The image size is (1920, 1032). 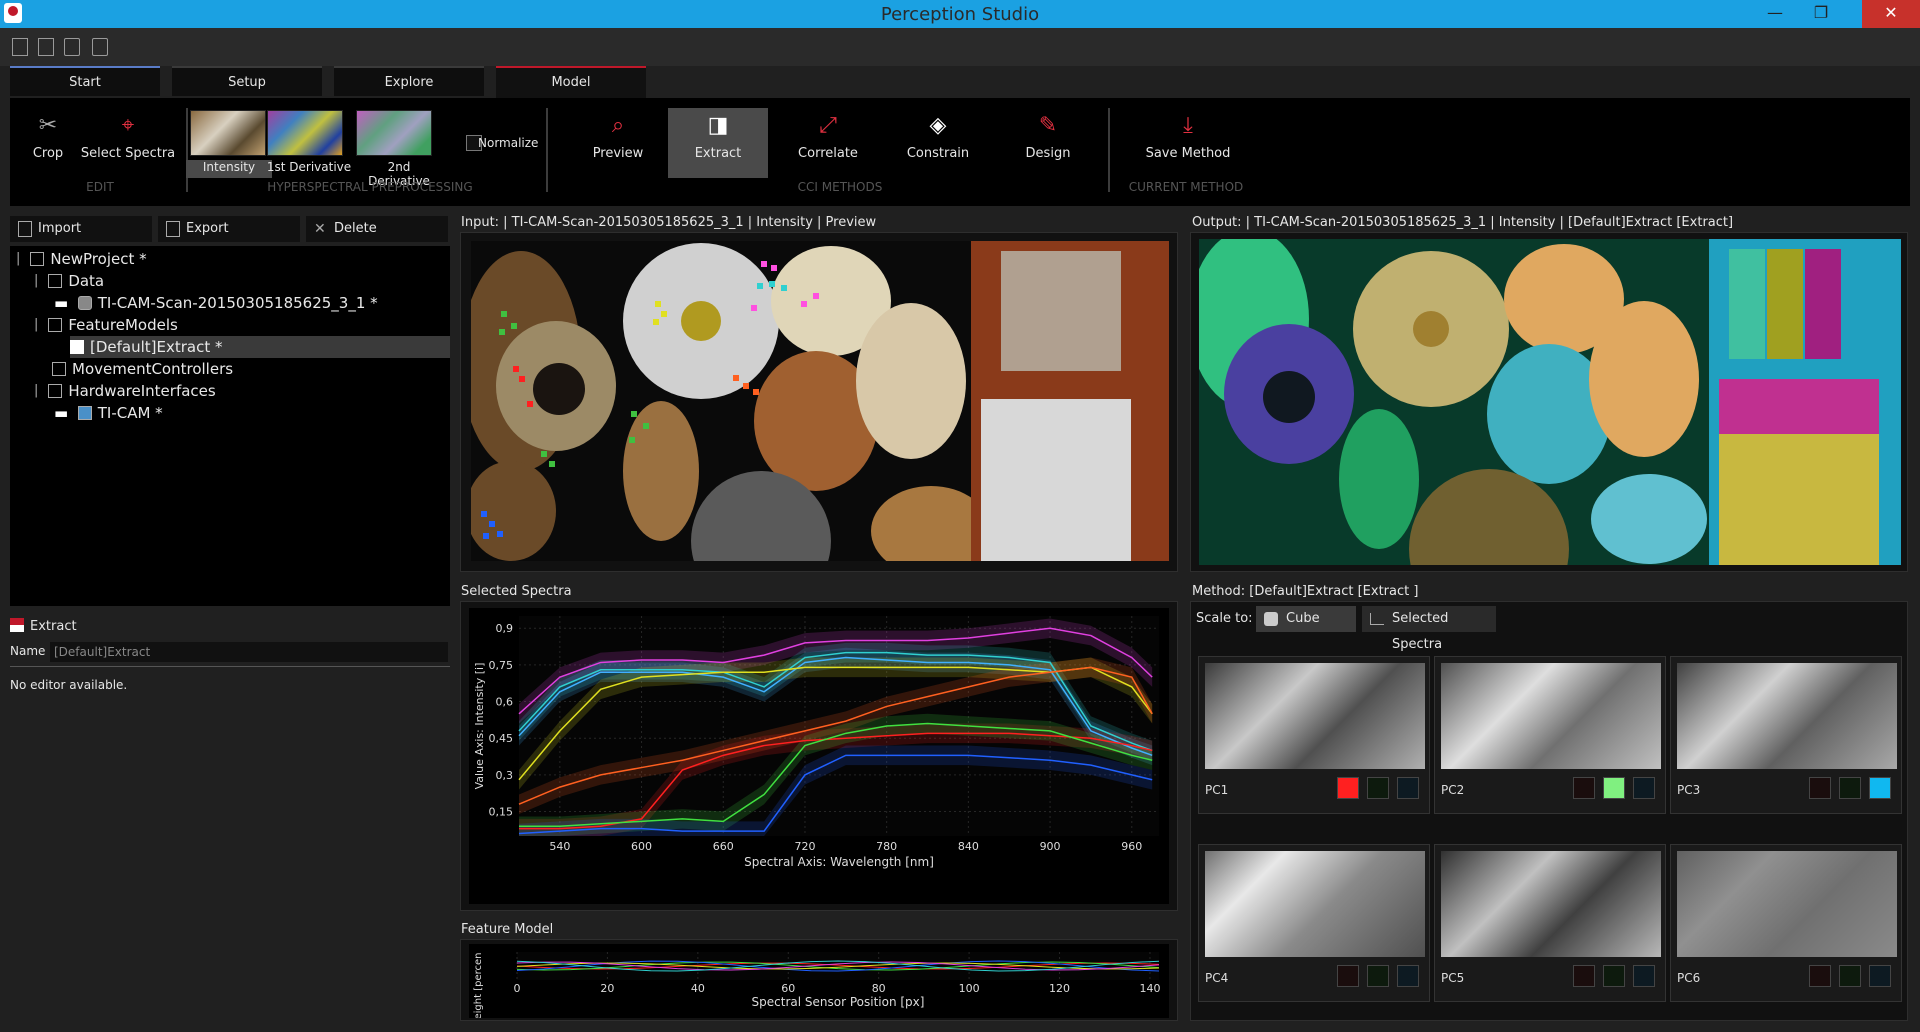 What do you see at coordinates (1786, 923) in the screenshot?
I see `pc-card-6: PC6` at bounding box center [1786, 923].